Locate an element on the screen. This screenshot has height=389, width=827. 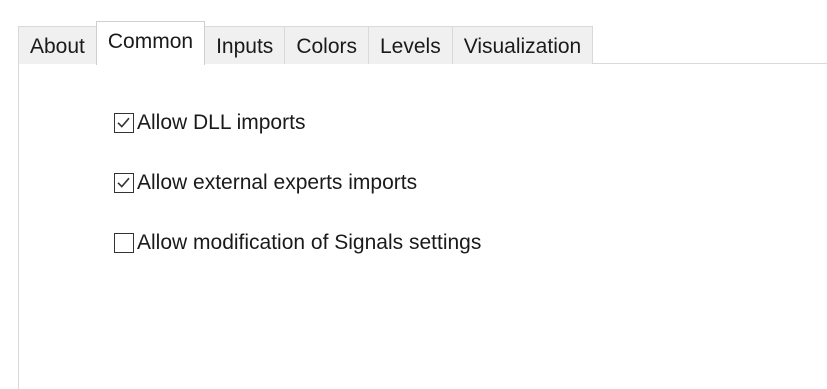
tab-levels: Levels is located at coordinates (410, 45).